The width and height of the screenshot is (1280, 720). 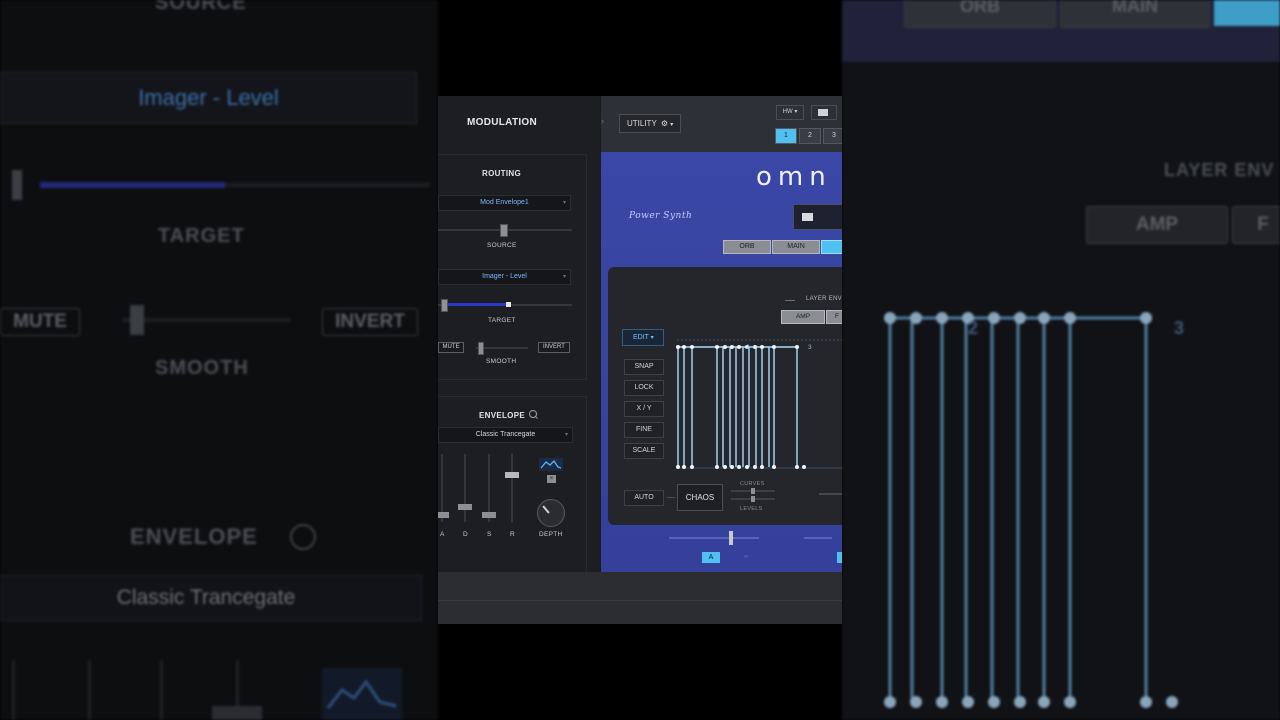 I want to click on depth-knob-indicator, so click(x=546, y=509).